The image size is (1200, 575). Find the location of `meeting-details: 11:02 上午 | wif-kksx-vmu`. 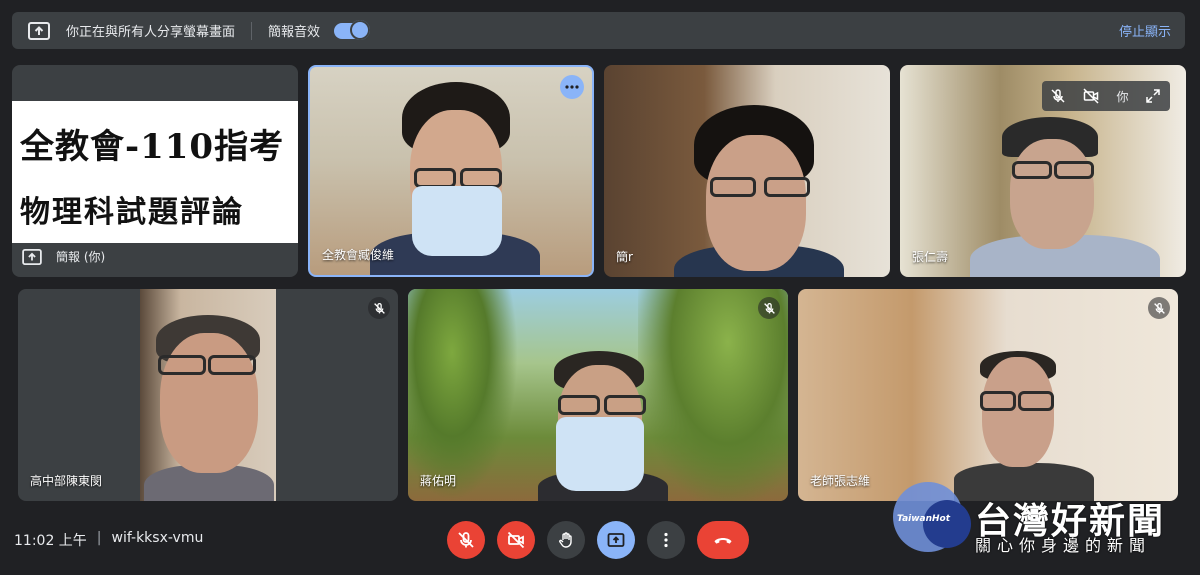

meeting-details: 11:02 上午 | wif-kksx-vmu is located at coordinates (108, 540).